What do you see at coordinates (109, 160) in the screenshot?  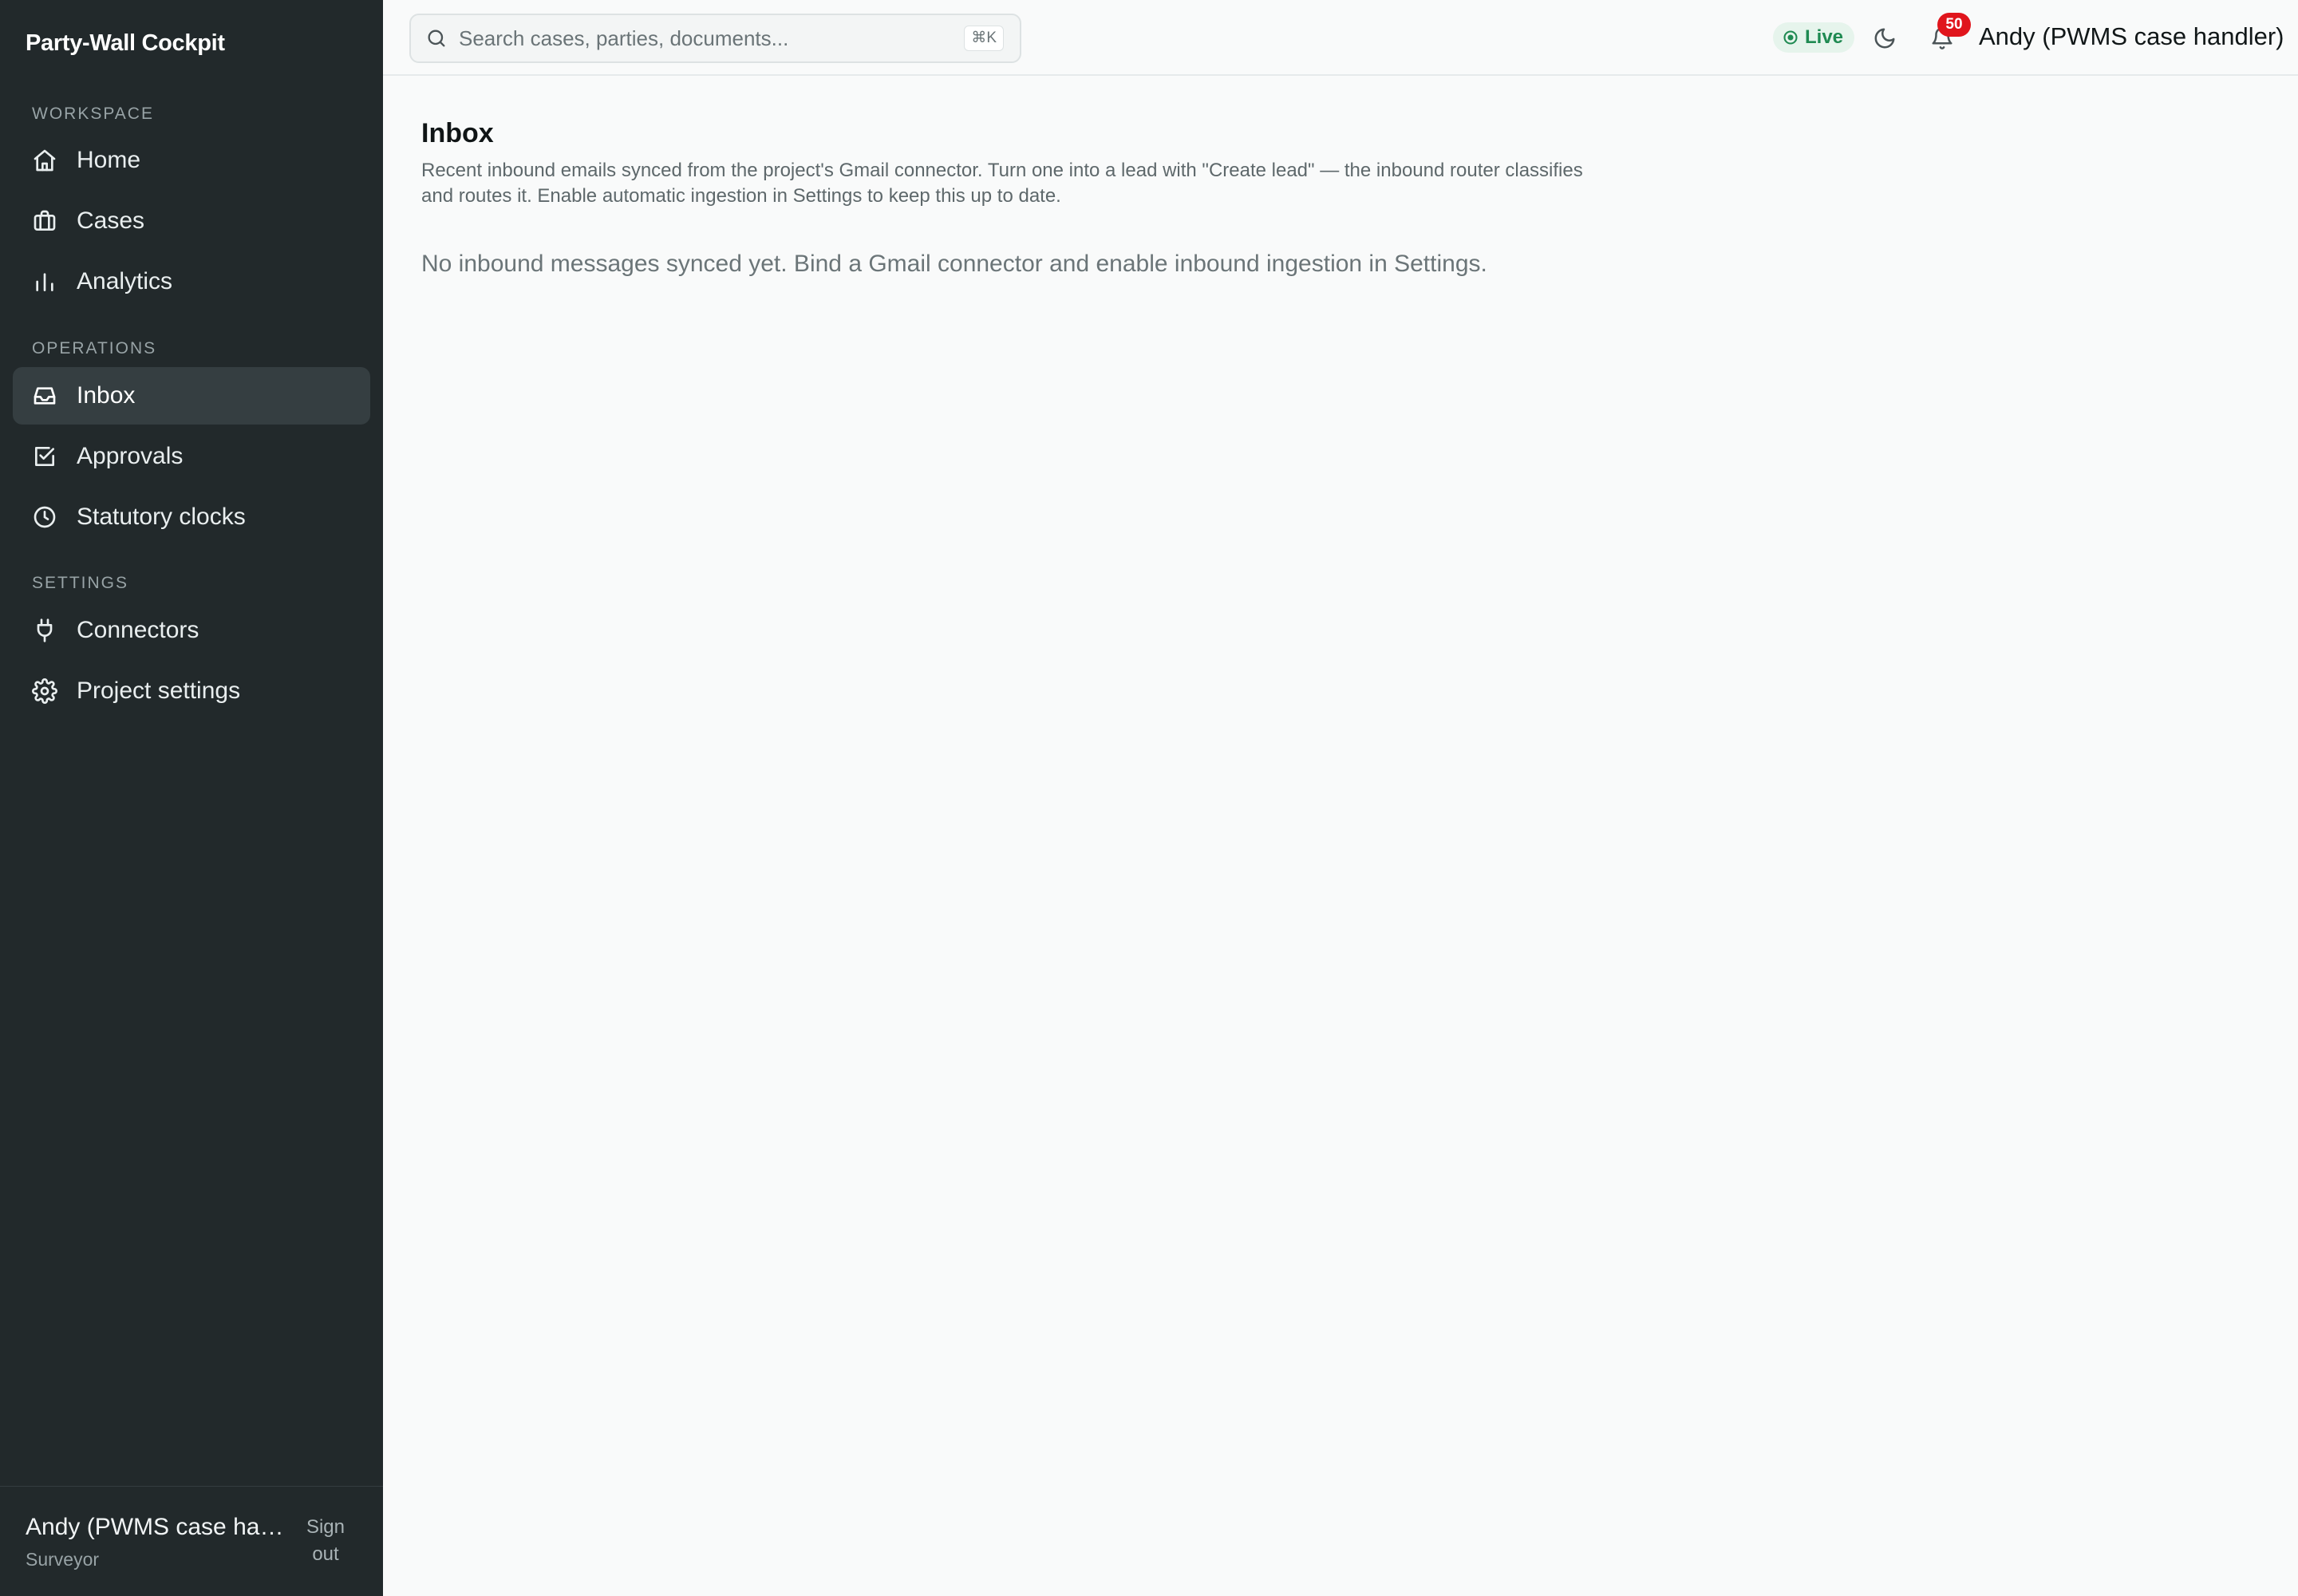 I see `sidebar-item-label: Home` at bounding box center [109, 160].